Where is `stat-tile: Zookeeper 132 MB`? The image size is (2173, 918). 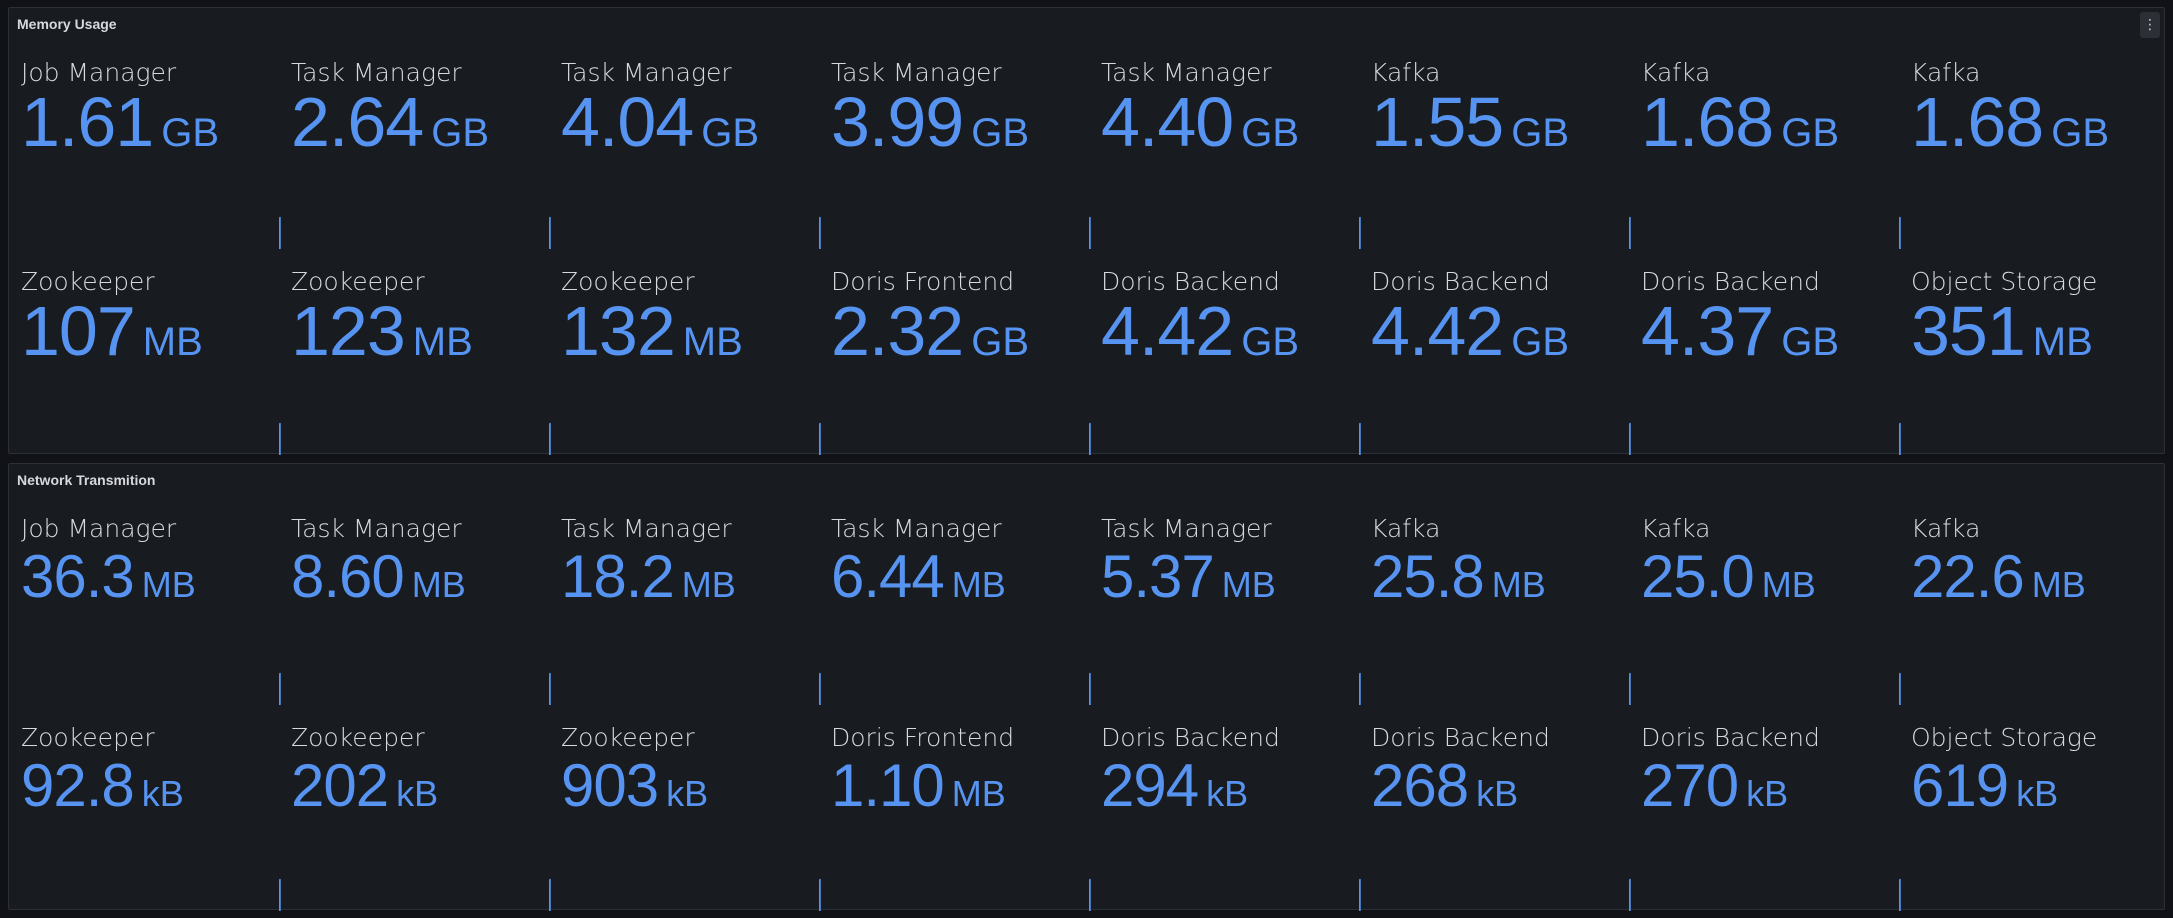 stat-tile: Zookeeper 132 MB is located at coordinates (684, 352).